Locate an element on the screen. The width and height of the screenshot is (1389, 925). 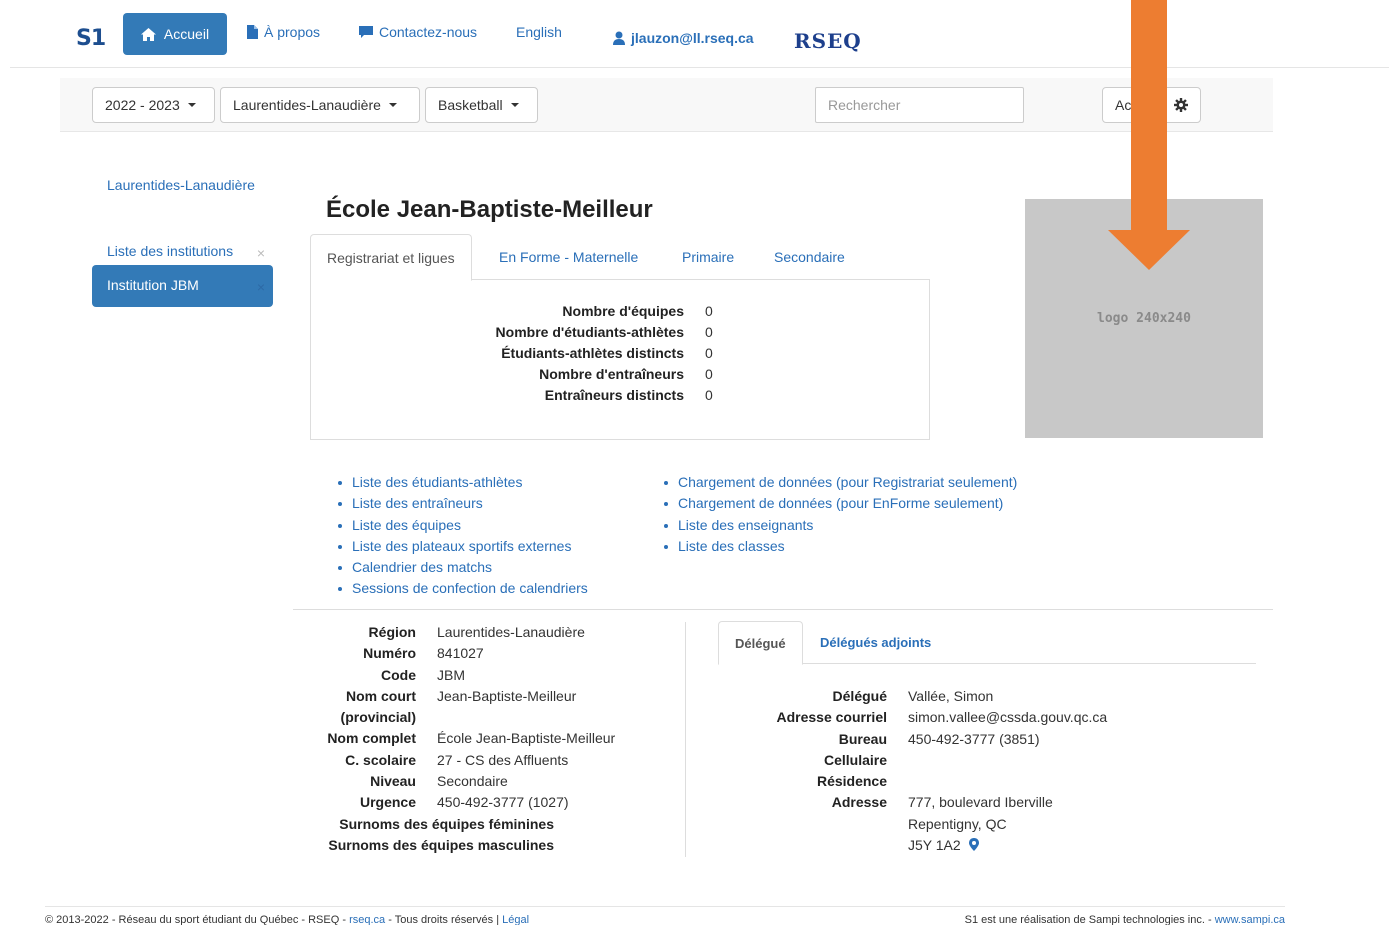
stat-row: Étudiants-athlètes distincts 0 is located at coordinates (597, 353).